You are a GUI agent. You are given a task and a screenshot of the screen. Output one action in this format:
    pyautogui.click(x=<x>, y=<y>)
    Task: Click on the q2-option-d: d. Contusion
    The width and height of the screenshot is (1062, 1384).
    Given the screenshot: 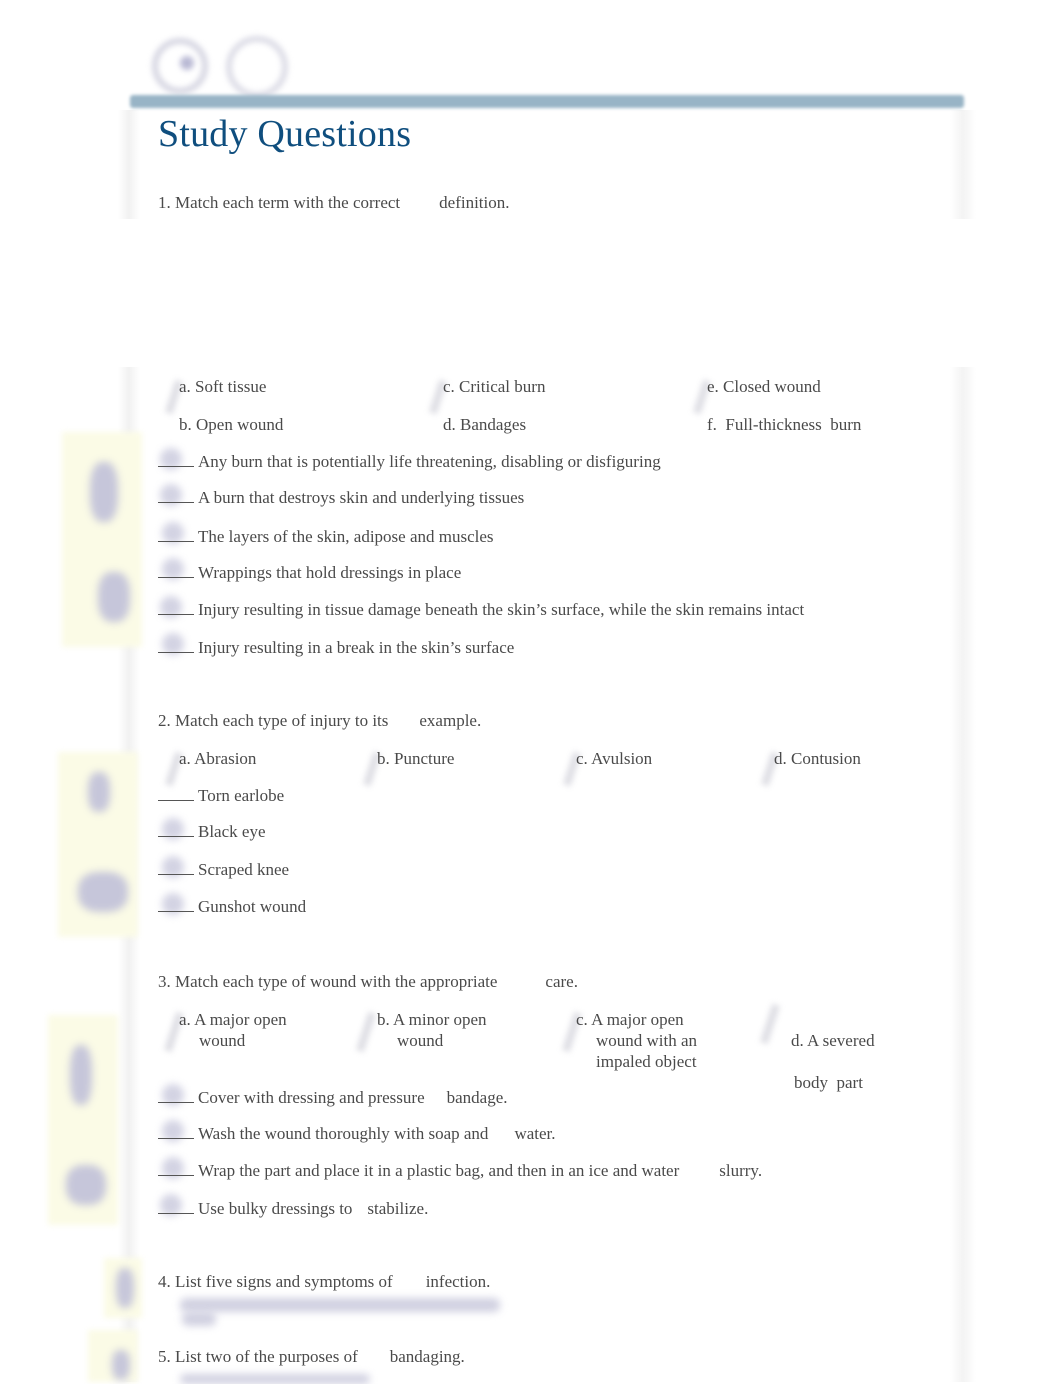 What is the action you would take?
    pyautogui.click(x=817, y=758)
    